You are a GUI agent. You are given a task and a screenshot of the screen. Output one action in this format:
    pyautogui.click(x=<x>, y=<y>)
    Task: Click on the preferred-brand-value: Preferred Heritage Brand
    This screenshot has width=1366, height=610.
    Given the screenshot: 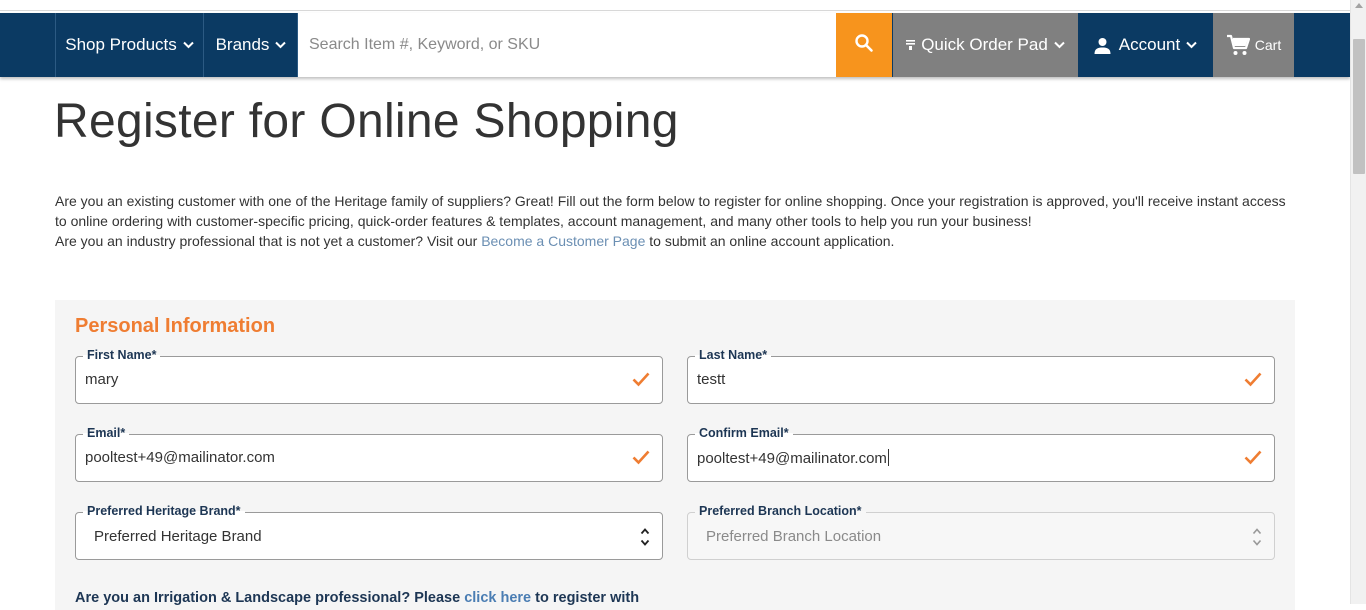 What is the action you would take?
    pyautogui.click(x=178, y=536)
    